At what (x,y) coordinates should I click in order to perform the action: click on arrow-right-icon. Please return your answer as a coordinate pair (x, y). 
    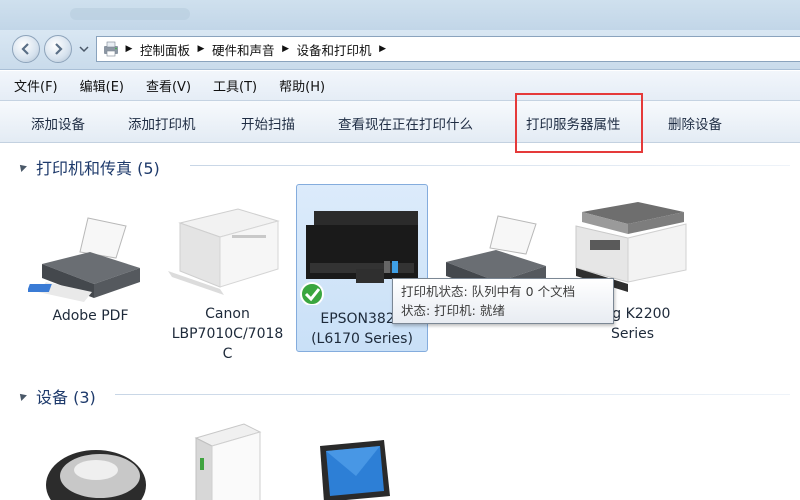
    Looking at the image, I should click on (59, 49).